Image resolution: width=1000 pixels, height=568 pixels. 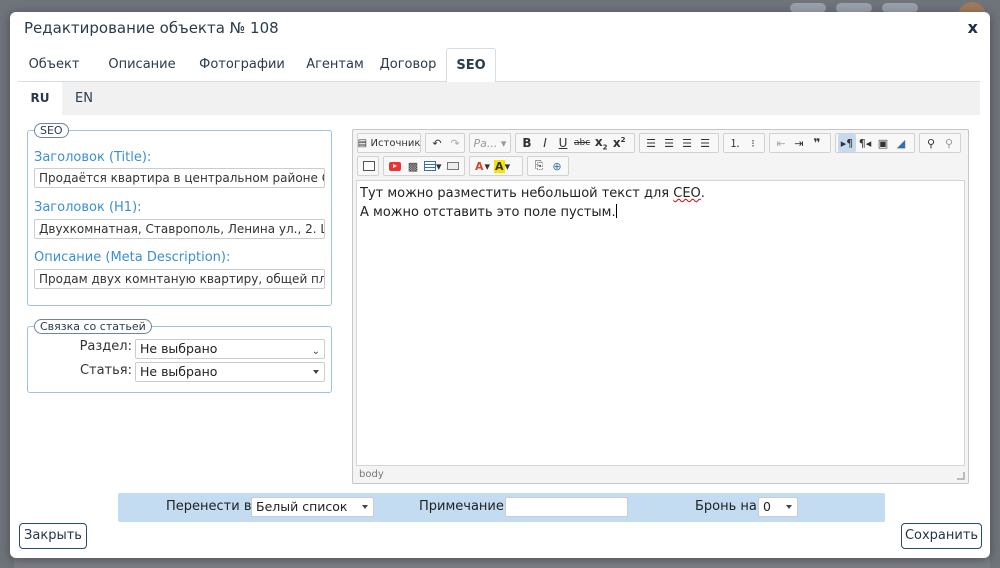 I want to click on source-button: ▤ Источник, so click(x=389, y=143).